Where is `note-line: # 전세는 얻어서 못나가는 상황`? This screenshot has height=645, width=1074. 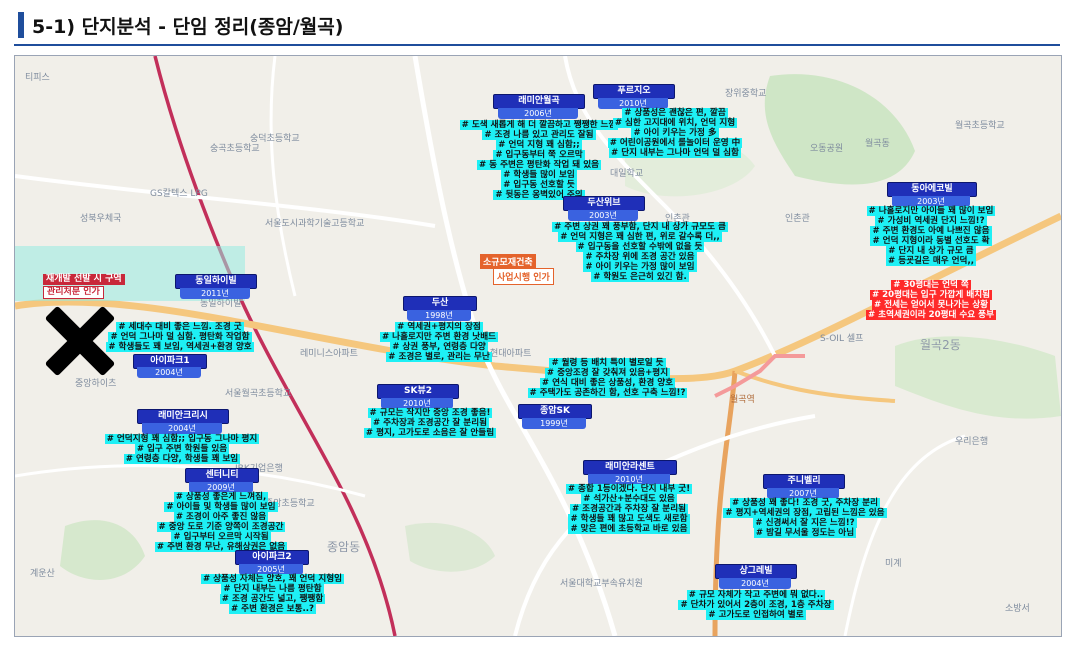 note-line: # 전세는 얻어서 못나가는 상황 is located at coordinates (931, 305).